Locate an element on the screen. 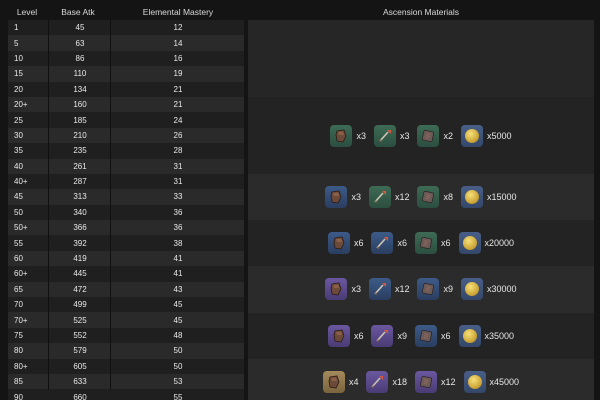 The width and height of the screenshot is (600, 400). level-cell: 35 is located at coordinates (18, 151).